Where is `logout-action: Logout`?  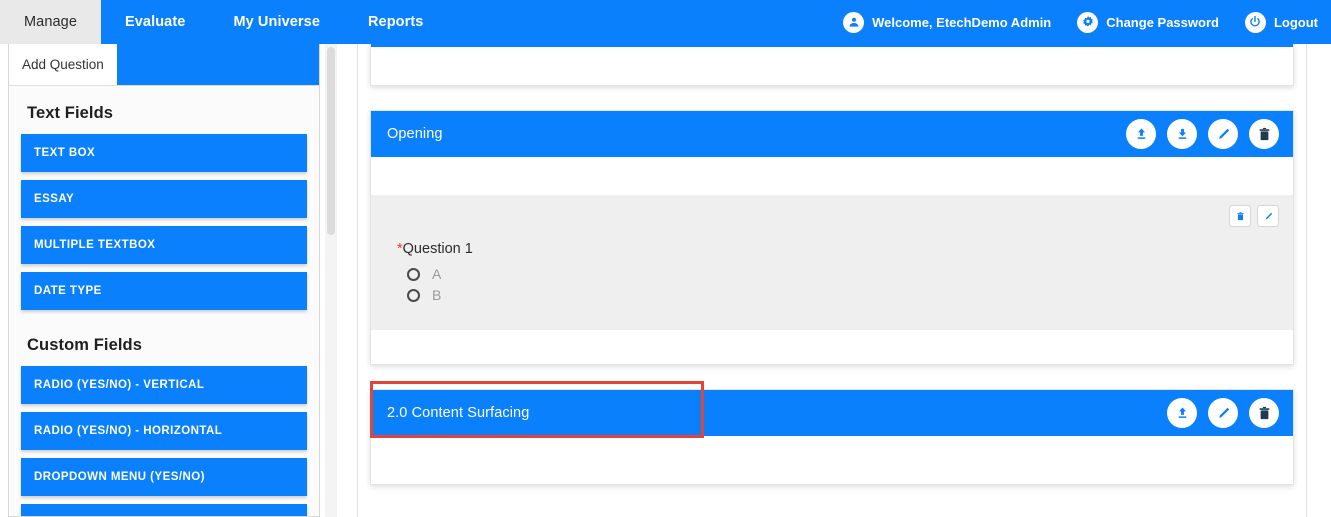 logout-action: Logout is located at coordinates (1281, 22).